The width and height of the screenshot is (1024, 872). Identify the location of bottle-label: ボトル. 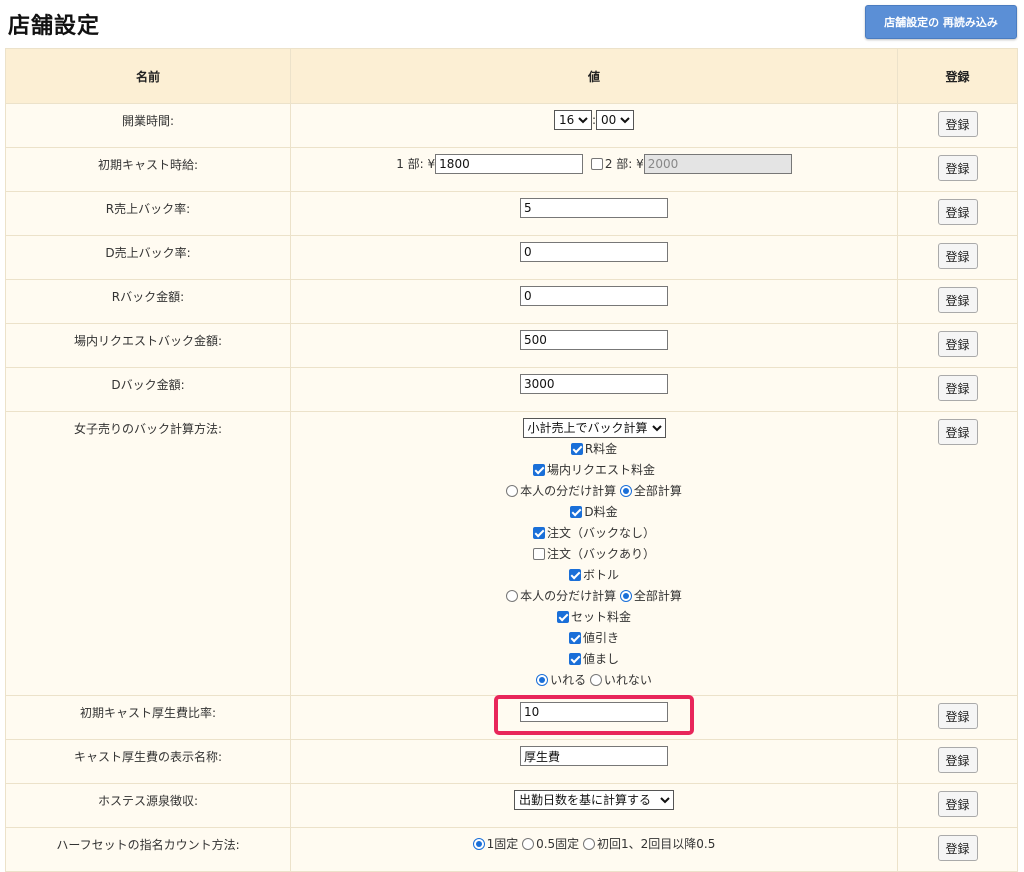
(600, 575).